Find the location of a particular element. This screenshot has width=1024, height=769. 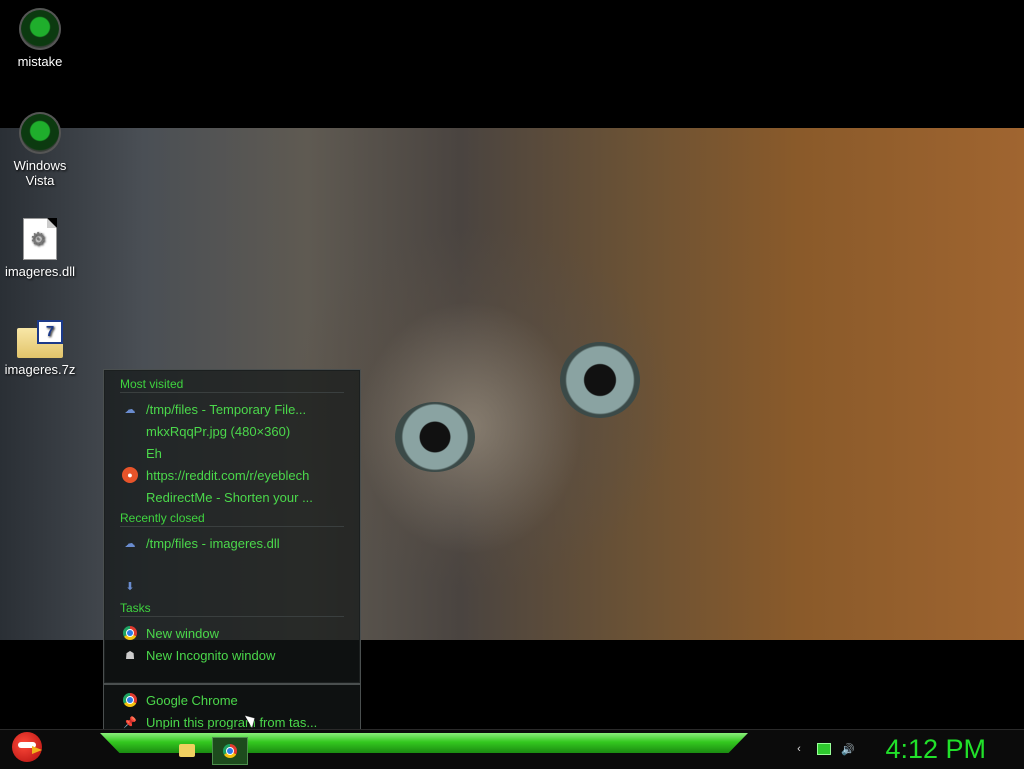

jumplist-item-label: /tmp/files - imageres.dll is located at coordinates (213, 543).